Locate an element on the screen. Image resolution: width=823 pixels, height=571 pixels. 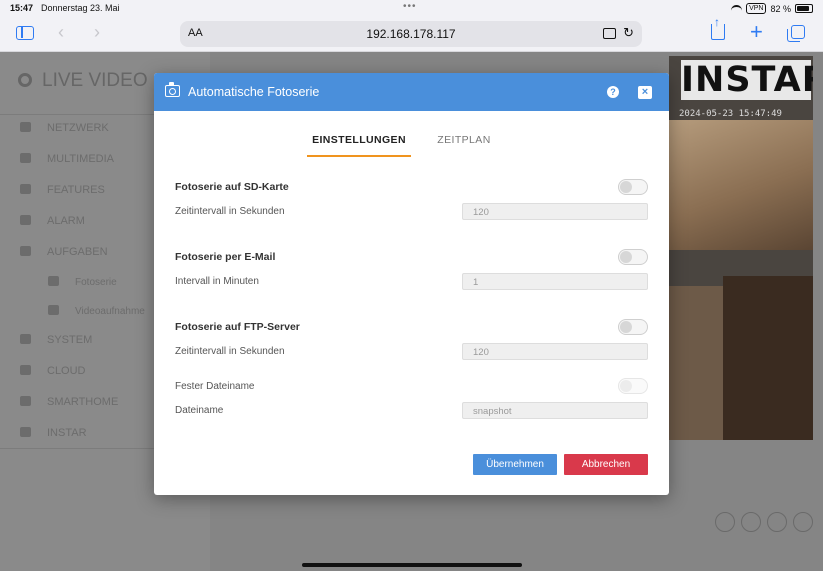
multimedia-icon is located at coordinates (25, 158).